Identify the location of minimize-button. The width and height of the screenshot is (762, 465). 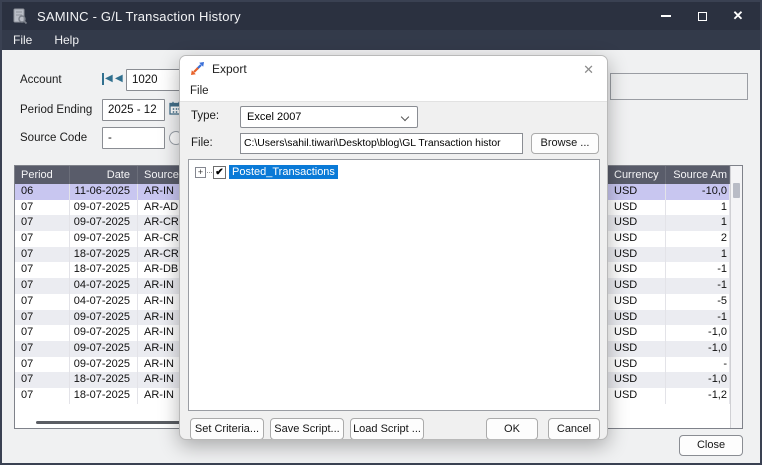
(666, 16).